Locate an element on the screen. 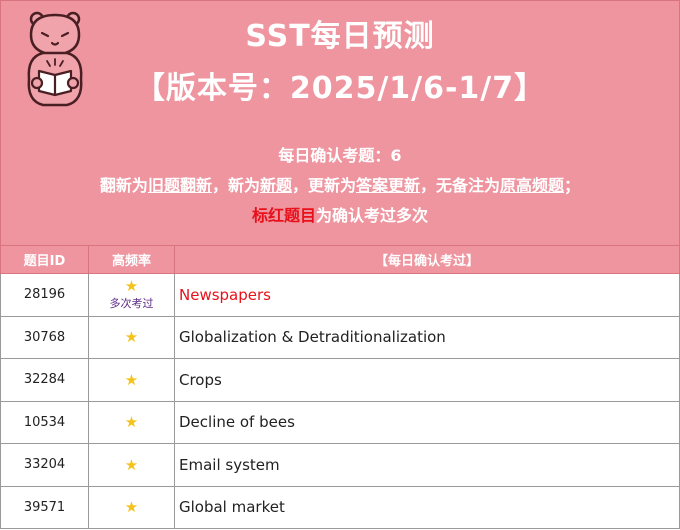 The image size is (680, 530). table-header-row: 题目ID 高频率 【每日确认考过】 is located at coordinates (340, 259).